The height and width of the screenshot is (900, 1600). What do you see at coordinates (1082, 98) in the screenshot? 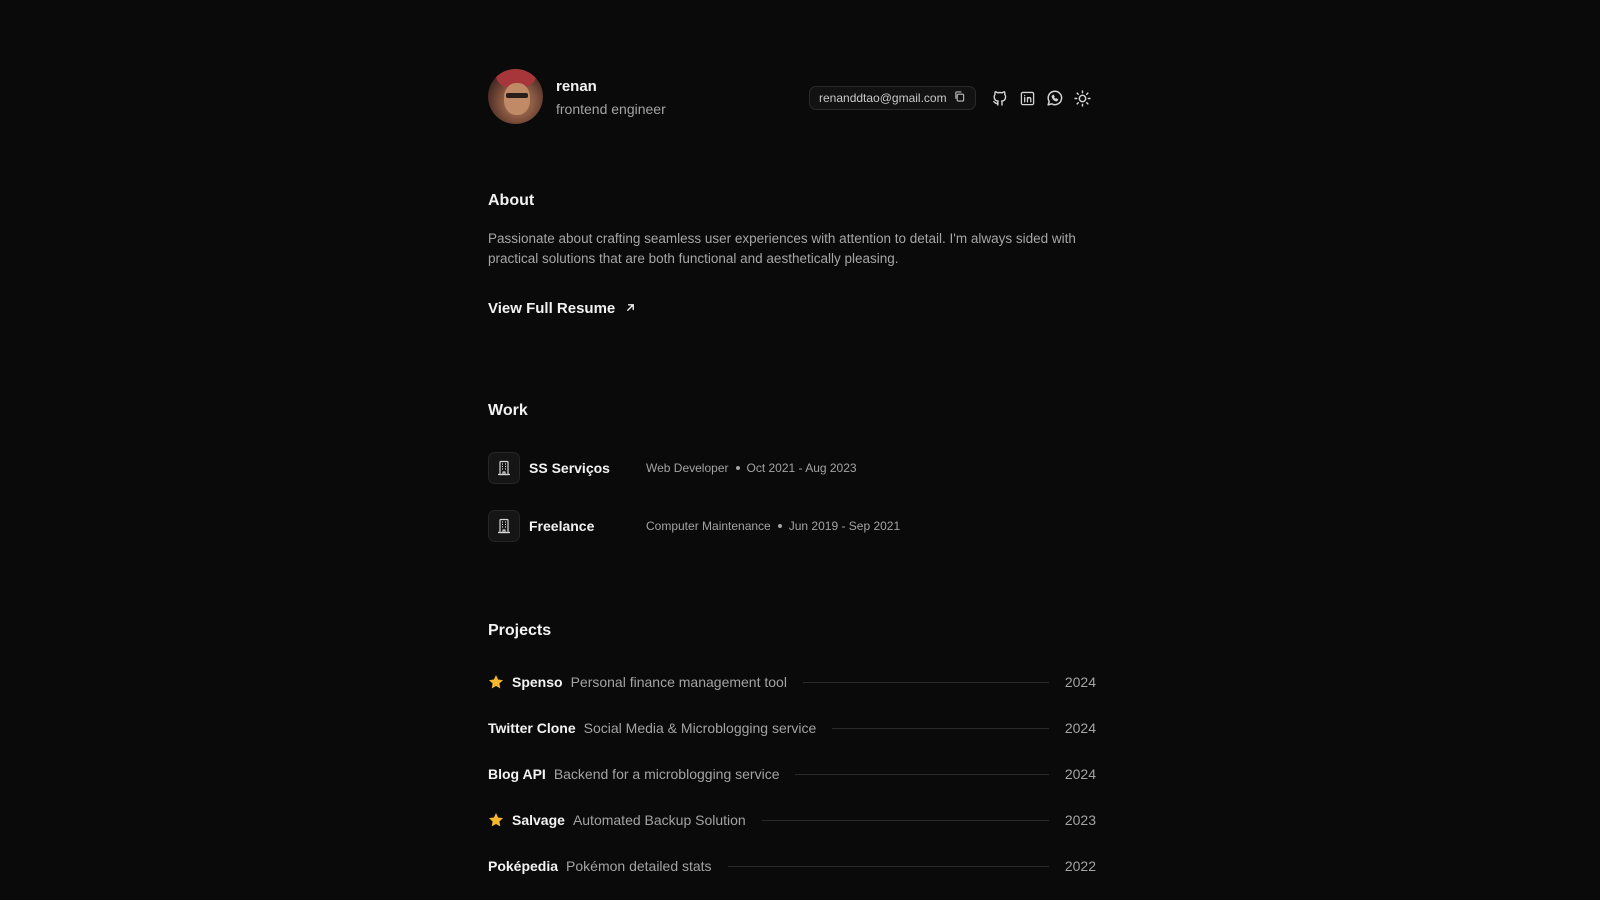
I see `sun-icon` at bounding box center [1082, 98].